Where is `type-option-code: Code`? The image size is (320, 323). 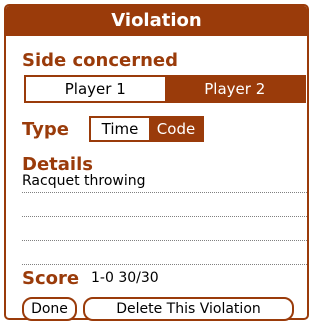 type-option-code: Code is located at coordinates (175, 129).